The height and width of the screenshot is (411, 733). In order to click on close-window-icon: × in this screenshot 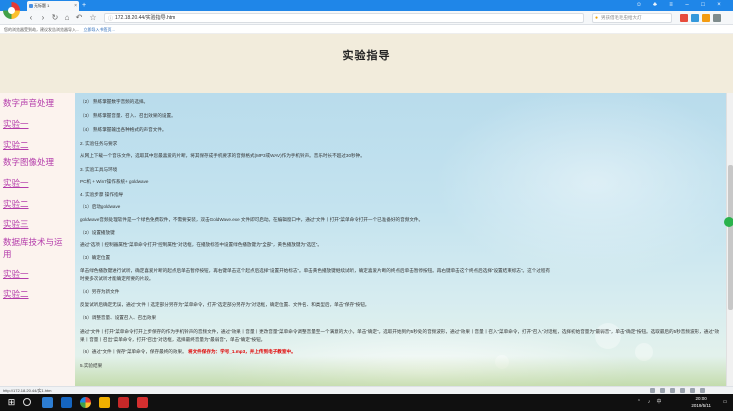, I will do `click(719, 5)`.